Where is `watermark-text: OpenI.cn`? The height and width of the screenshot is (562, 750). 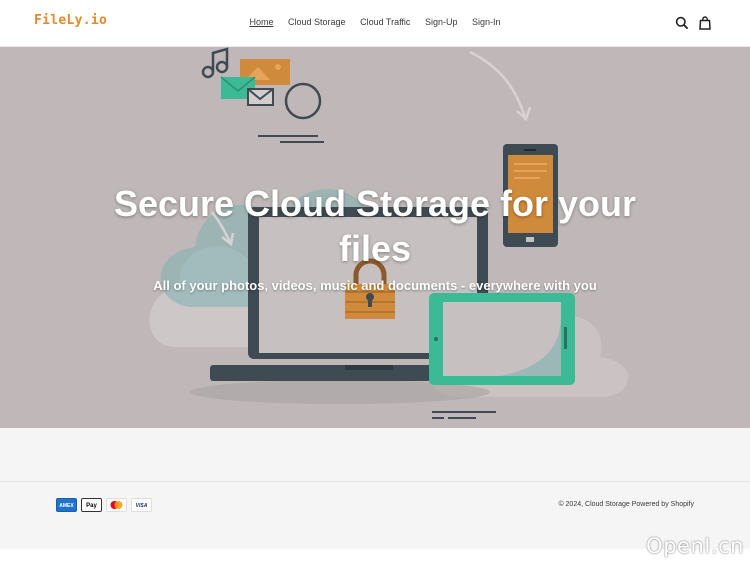 watermark-text: OpenI.cn is located at coordinates (695, 546).